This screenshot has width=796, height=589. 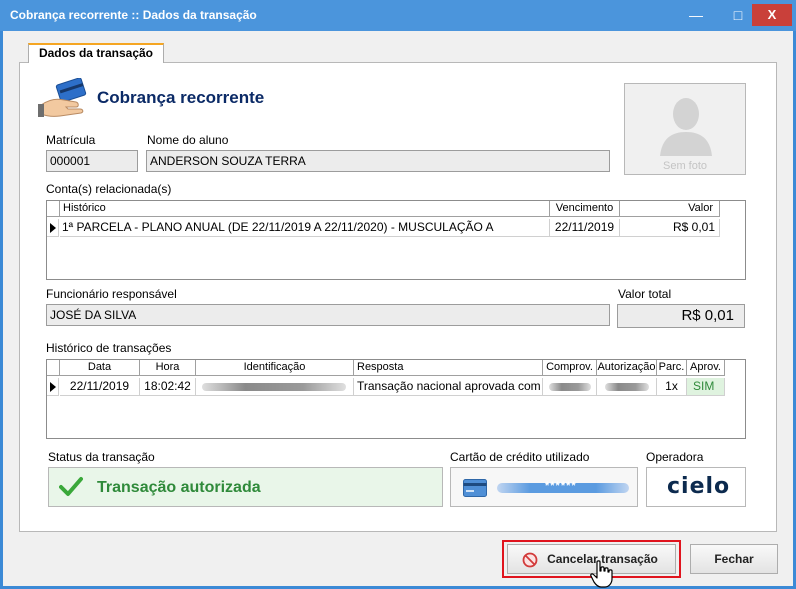 I want to click on operadora-label: Operadora, so click(x=675, y=457).